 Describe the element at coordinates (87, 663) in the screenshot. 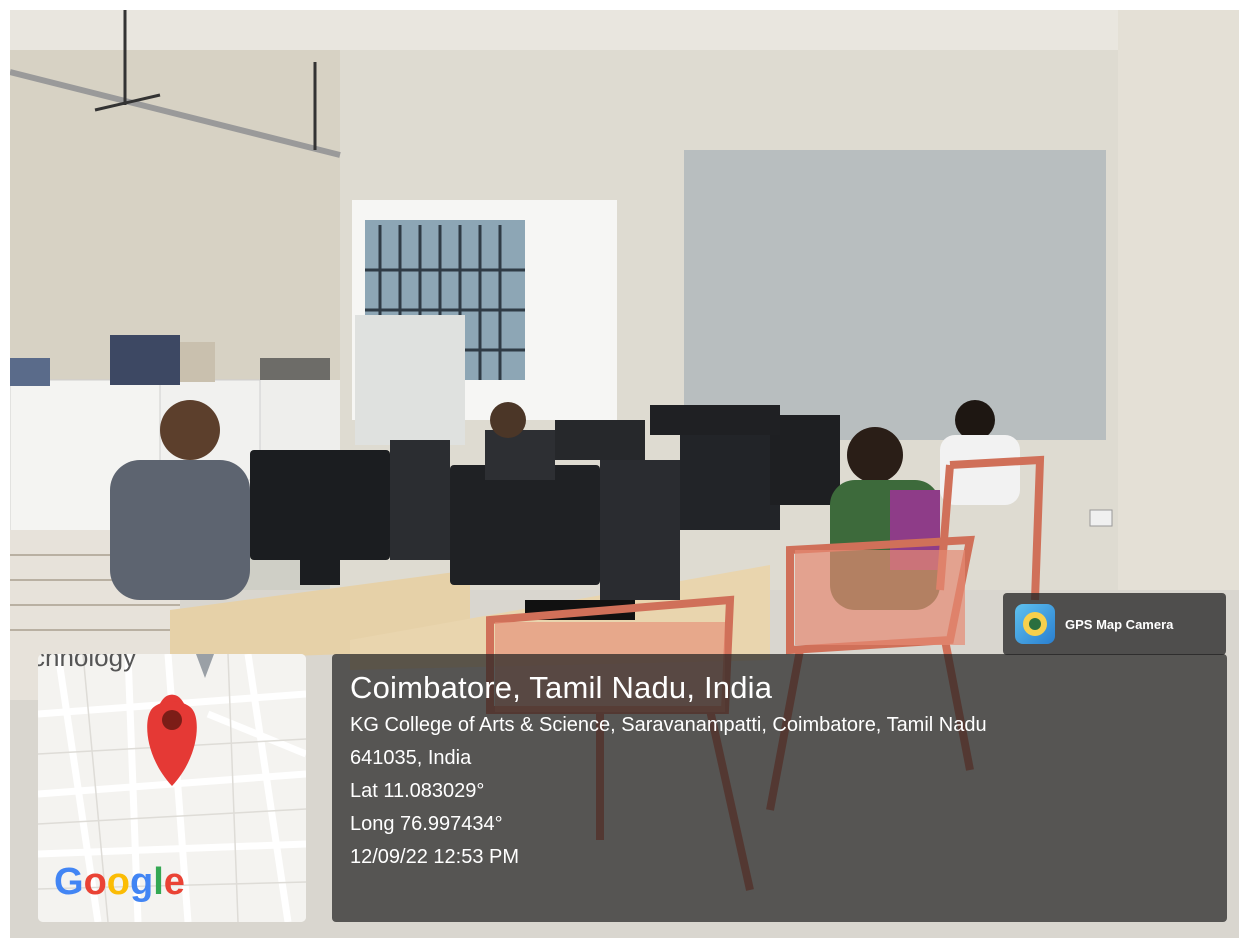

I see `map-label-fragment: chnology` at that location.